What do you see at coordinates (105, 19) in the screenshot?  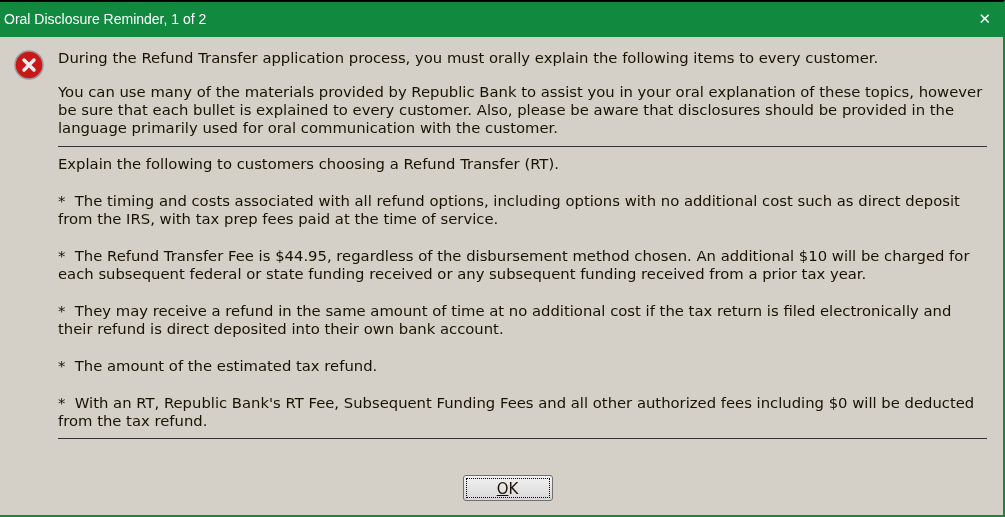 I see `window-title: Oral Disclosure Reminder, 1 of 2` at bounding box center [105, 19].